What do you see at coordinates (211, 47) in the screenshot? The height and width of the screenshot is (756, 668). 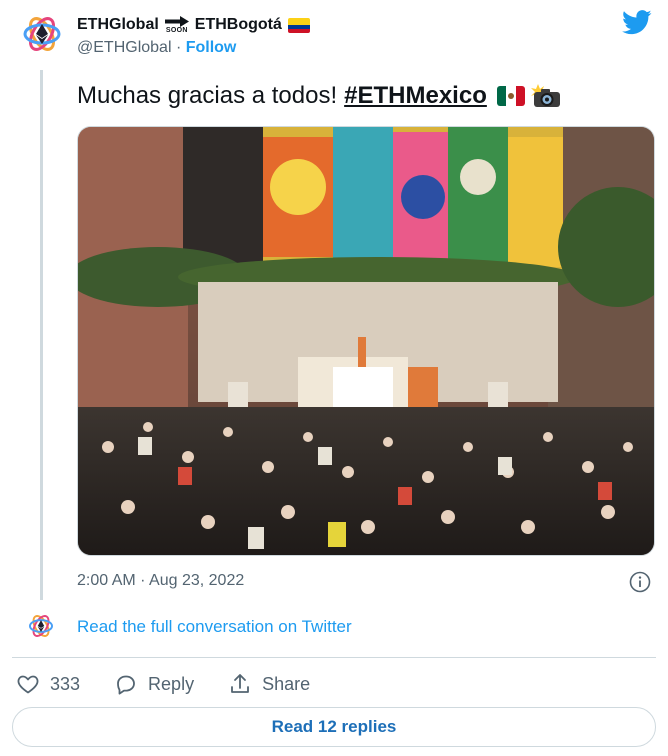 I see `follow-button: Follow` at bounding box center [211, 47].